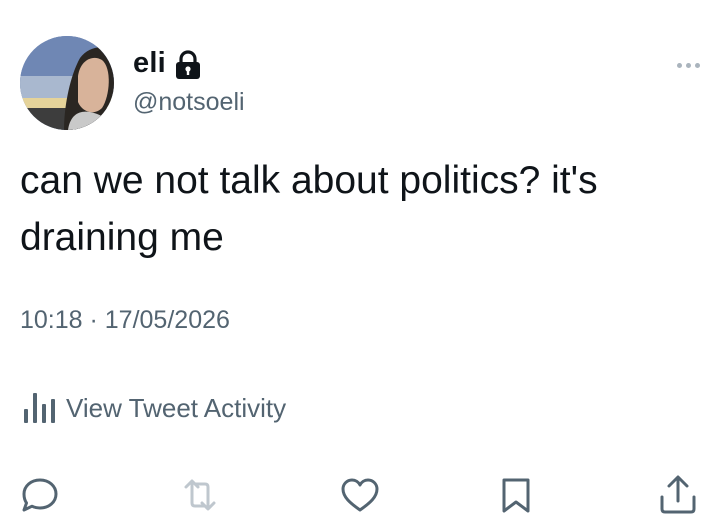 This screenshot has height=531, width=720. Describe the element at coordinates (67, 83) in the screenshot. I see `avatar` at that location.